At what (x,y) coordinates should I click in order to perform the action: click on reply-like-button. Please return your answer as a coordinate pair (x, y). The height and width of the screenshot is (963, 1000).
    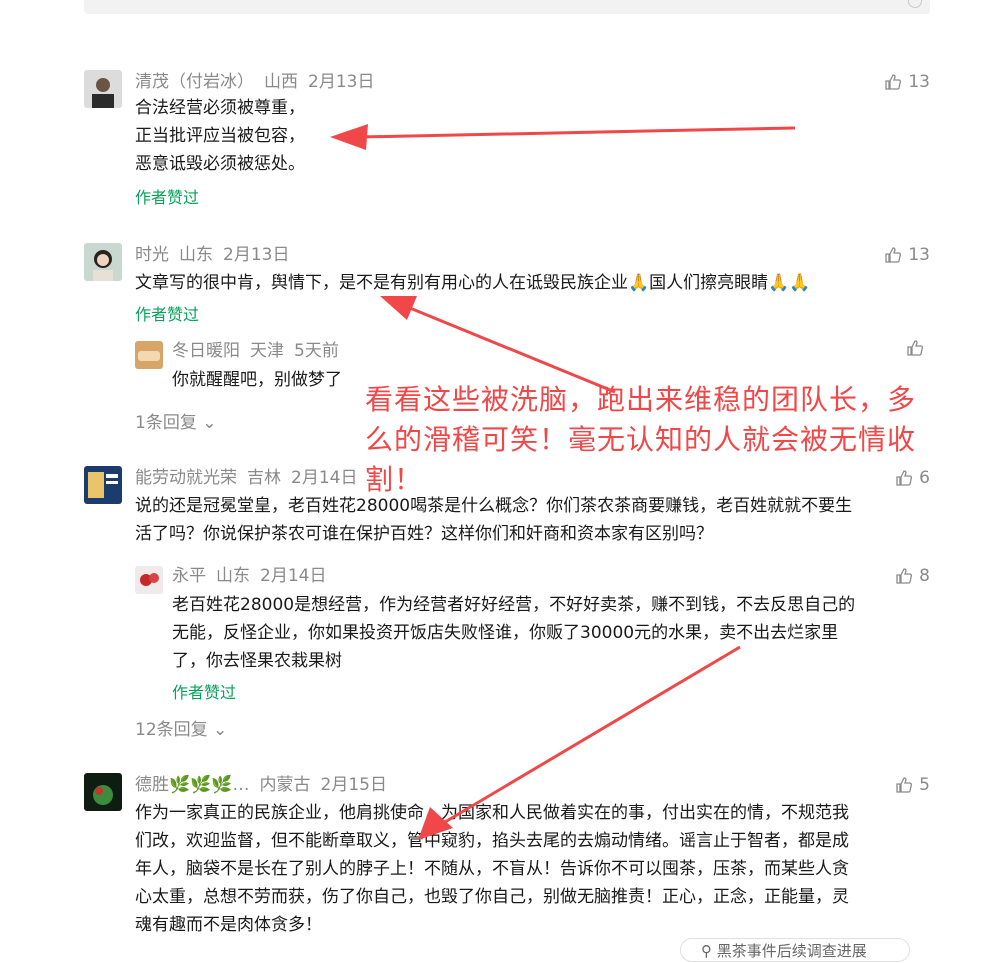
    Looking at the image, I should click on (918, 348).